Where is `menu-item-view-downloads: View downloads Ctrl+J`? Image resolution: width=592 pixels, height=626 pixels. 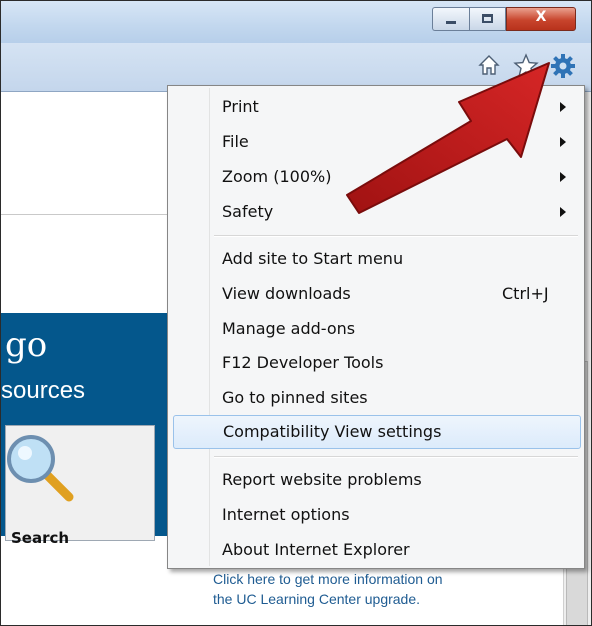
menu-item-view-downloads: View downloads Ctrl+J is located at coordinates (376, 294).